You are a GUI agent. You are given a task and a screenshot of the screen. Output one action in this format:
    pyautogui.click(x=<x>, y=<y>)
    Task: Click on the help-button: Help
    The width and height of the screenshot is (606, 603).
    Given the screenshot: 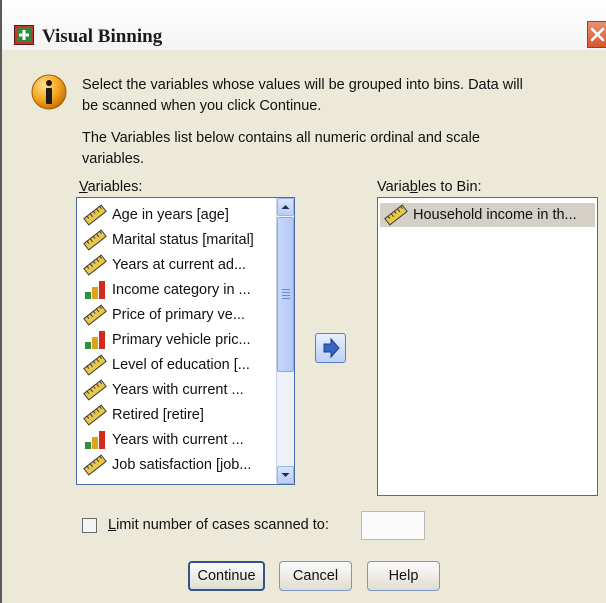 What is the action you would take?
    pyautogui.click(x=403, y=576)
    